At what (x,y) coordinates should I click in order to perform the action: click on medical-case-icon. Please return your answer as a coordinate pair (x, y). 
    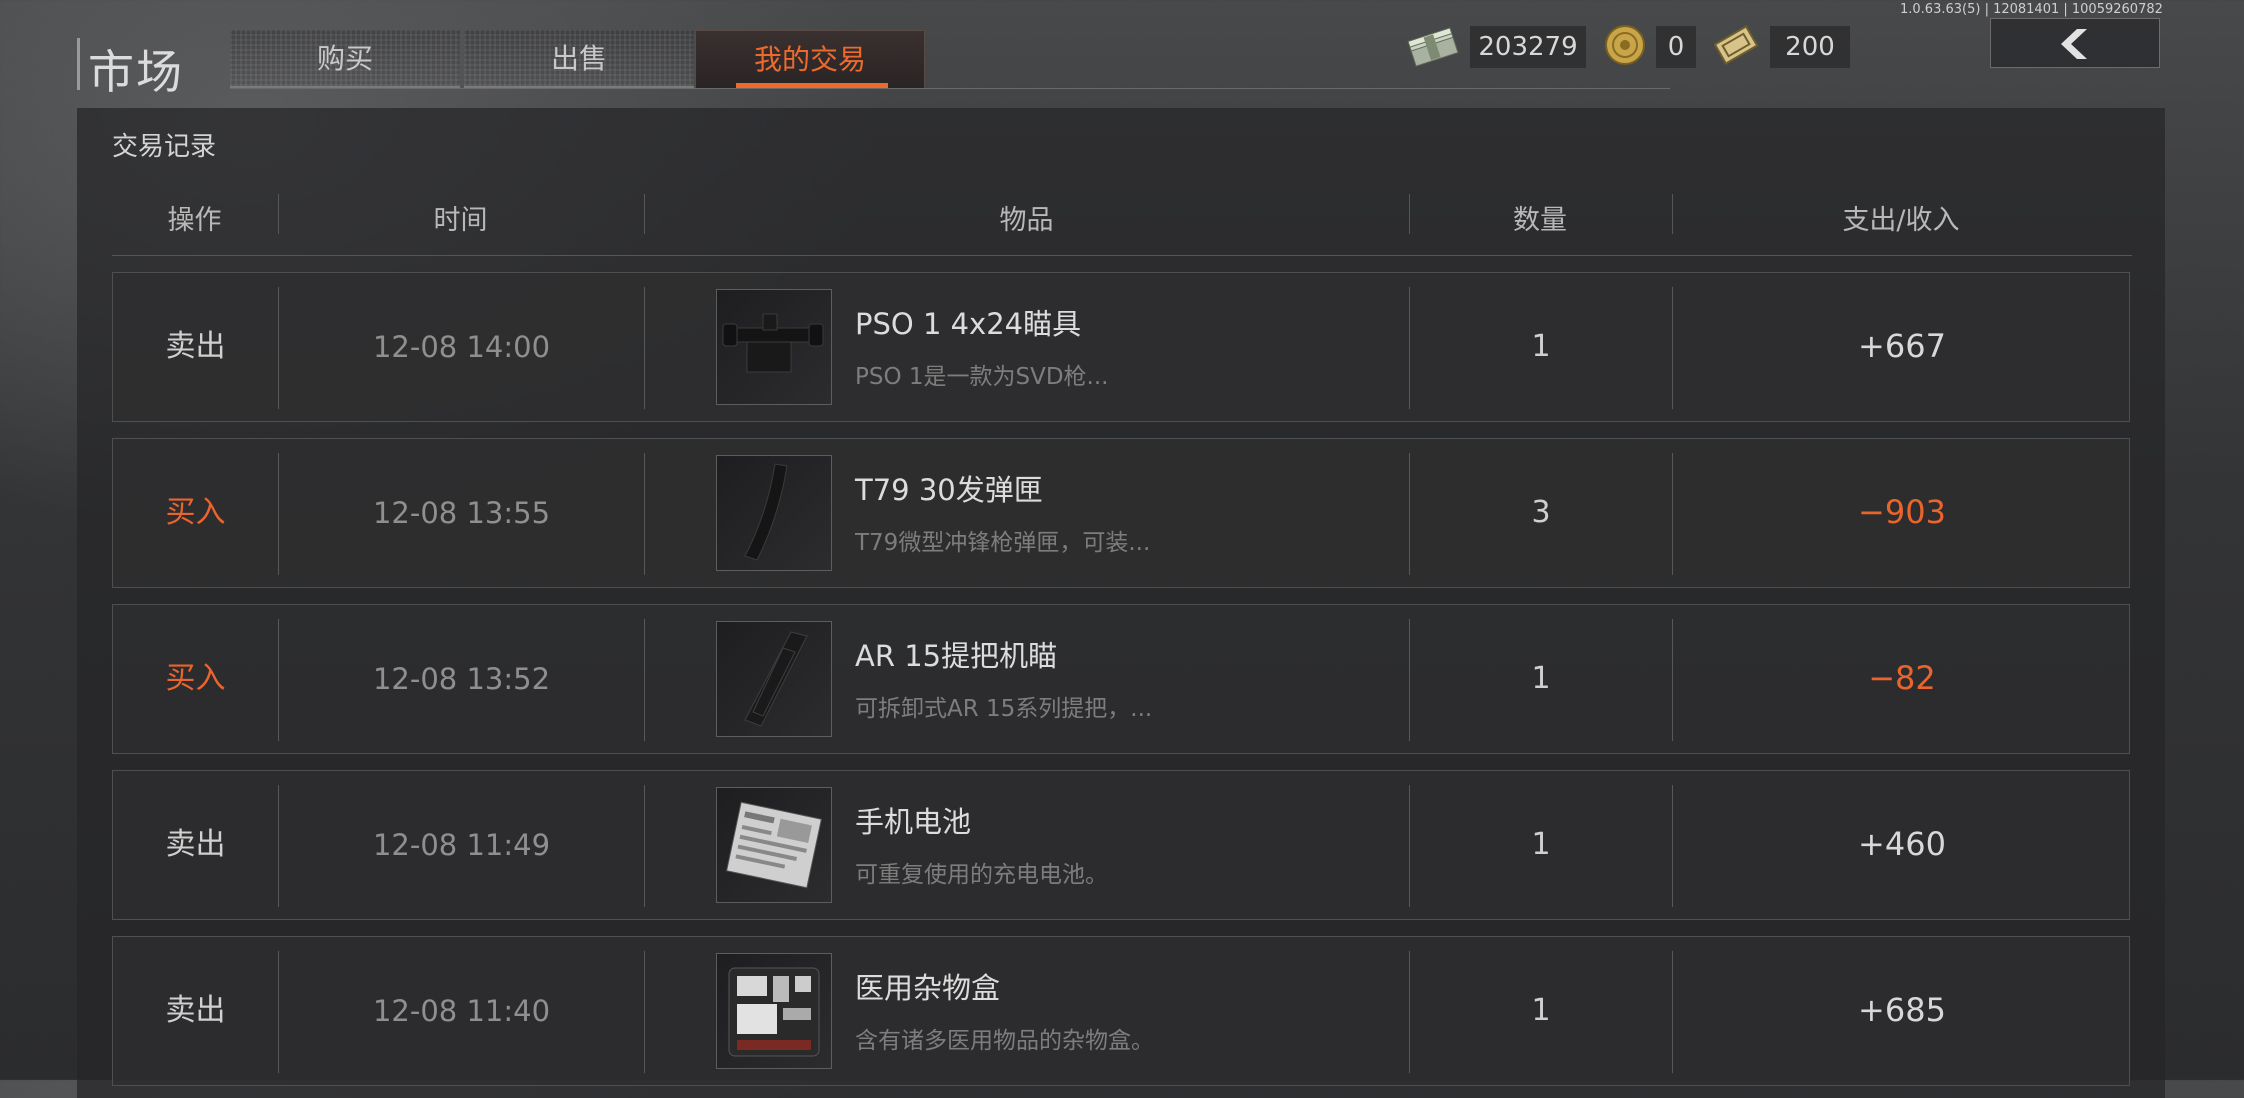
    Looking at the image, I should click on (774, 1012).